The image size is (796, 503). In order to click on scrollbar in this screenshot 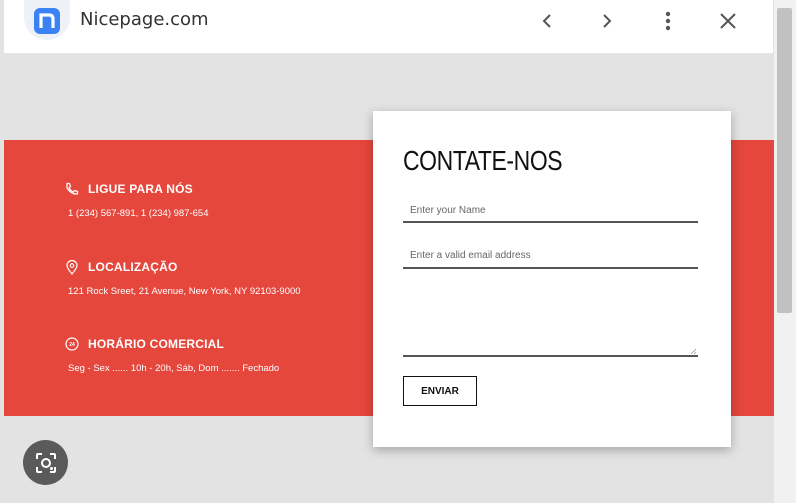, I will do `click(785, 251)`.